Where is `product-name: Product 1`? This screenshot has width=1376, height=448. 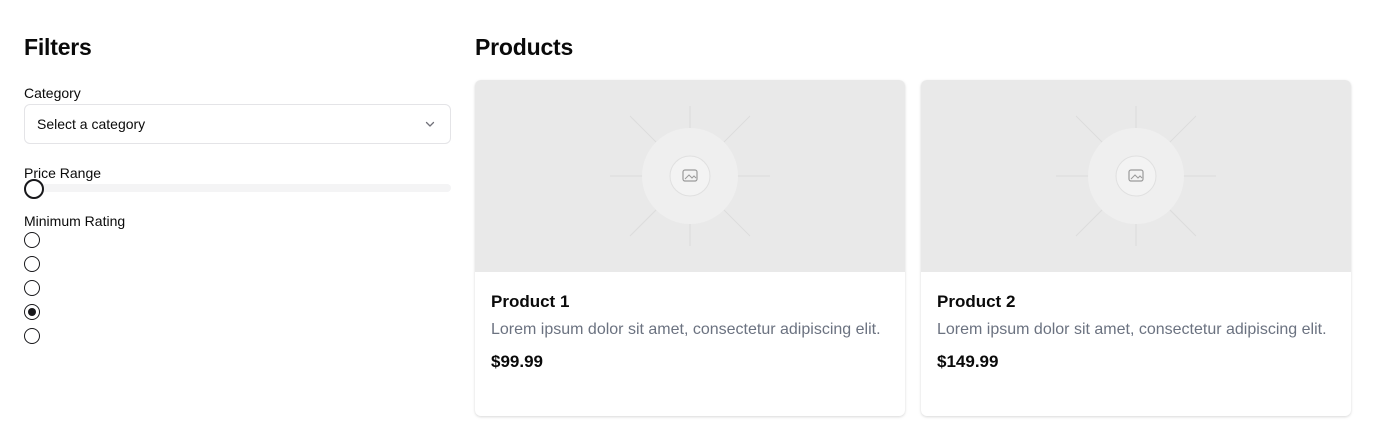
product-name: Product 1 is located at coordinates (690, 302).